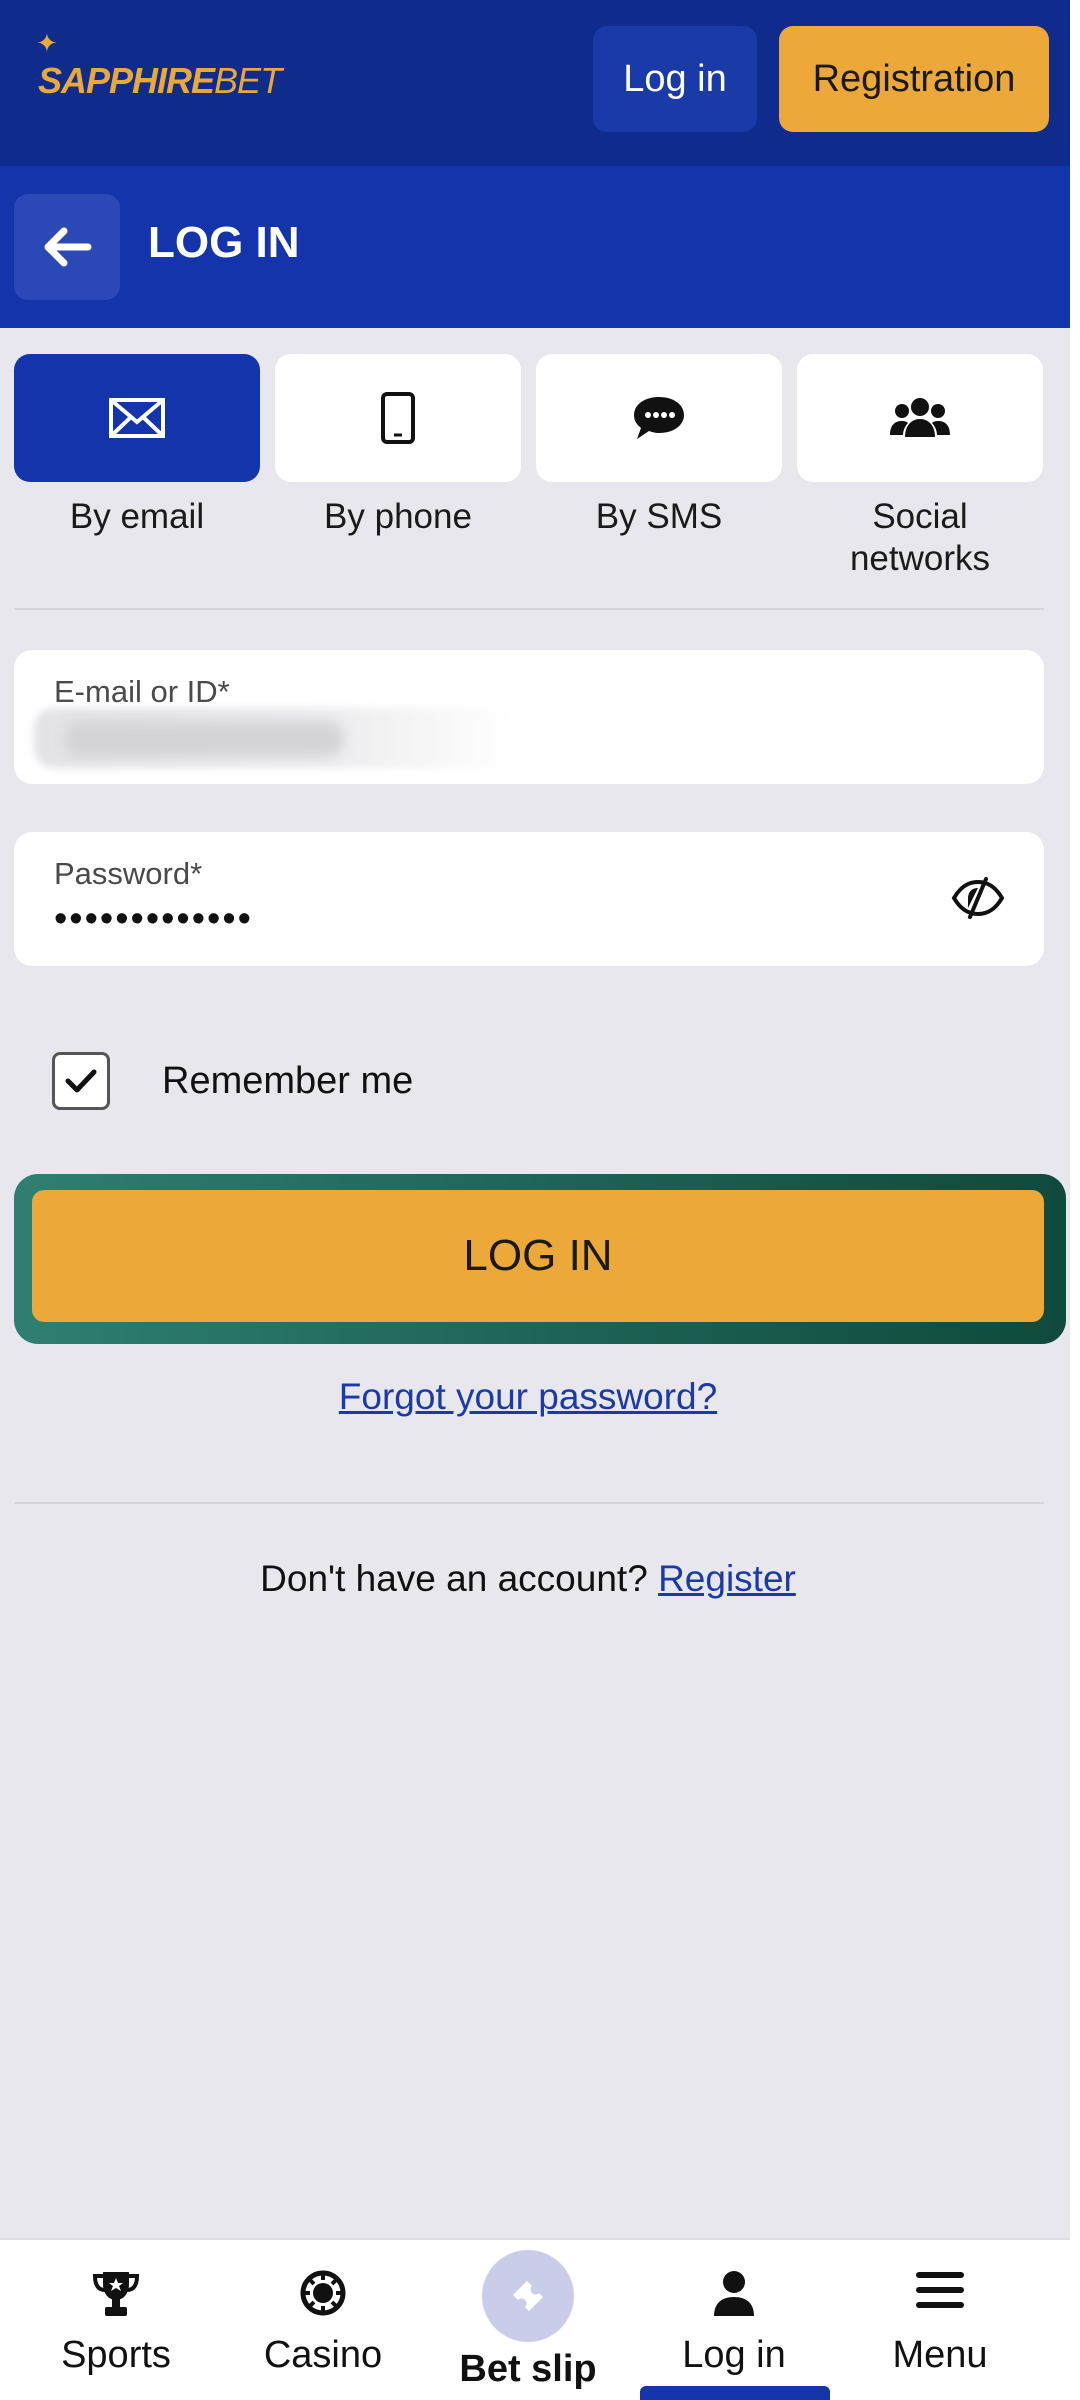  What do you see at coordinates (920, 537) in the screenshot?
I see `tab-label: Social networks` at bounding box center [920, 537].